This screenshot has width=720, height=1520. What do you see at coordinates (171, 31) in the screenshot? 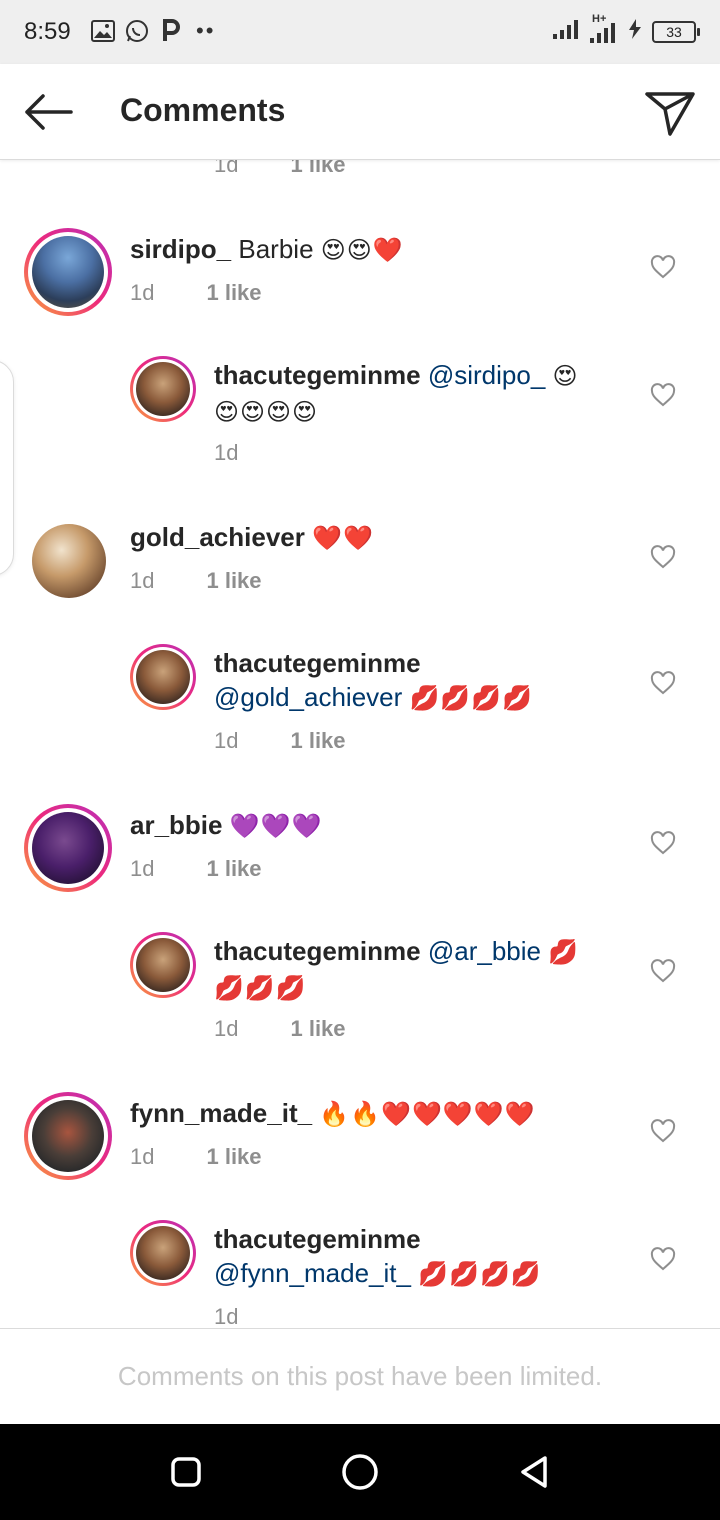
I see `p-icon` at bounding box center [171, 31].